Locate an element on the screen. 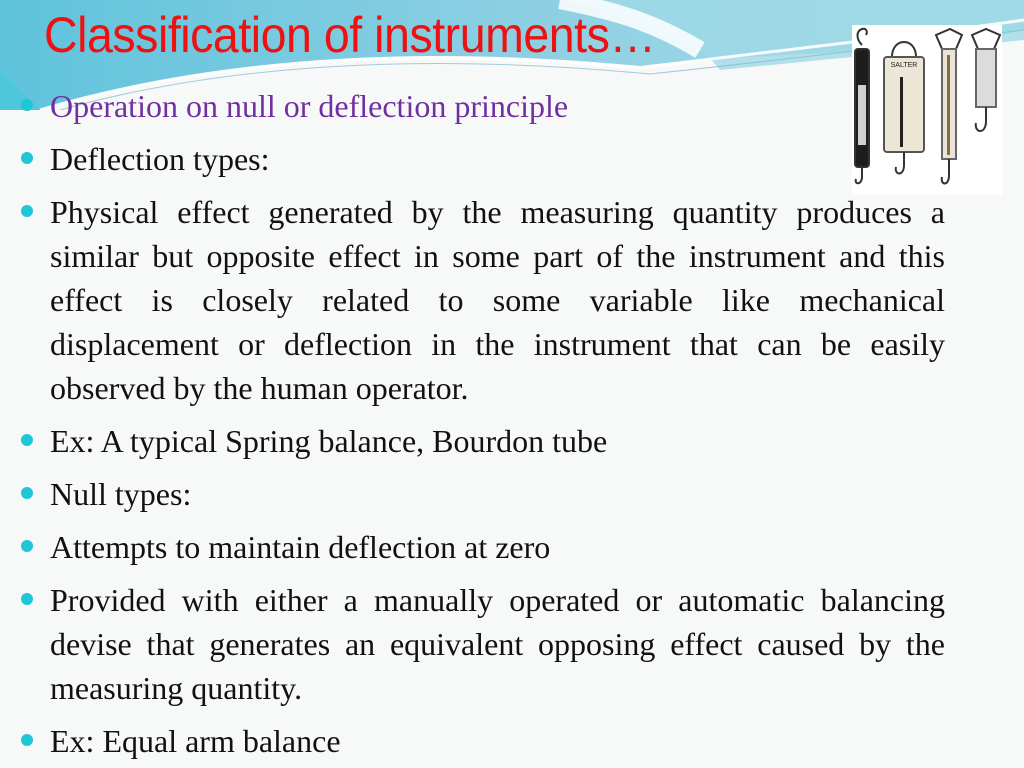 The width and height of the screenshot is (1024, 768). bullet-text: Null types: is located at coordinates (121, 494).